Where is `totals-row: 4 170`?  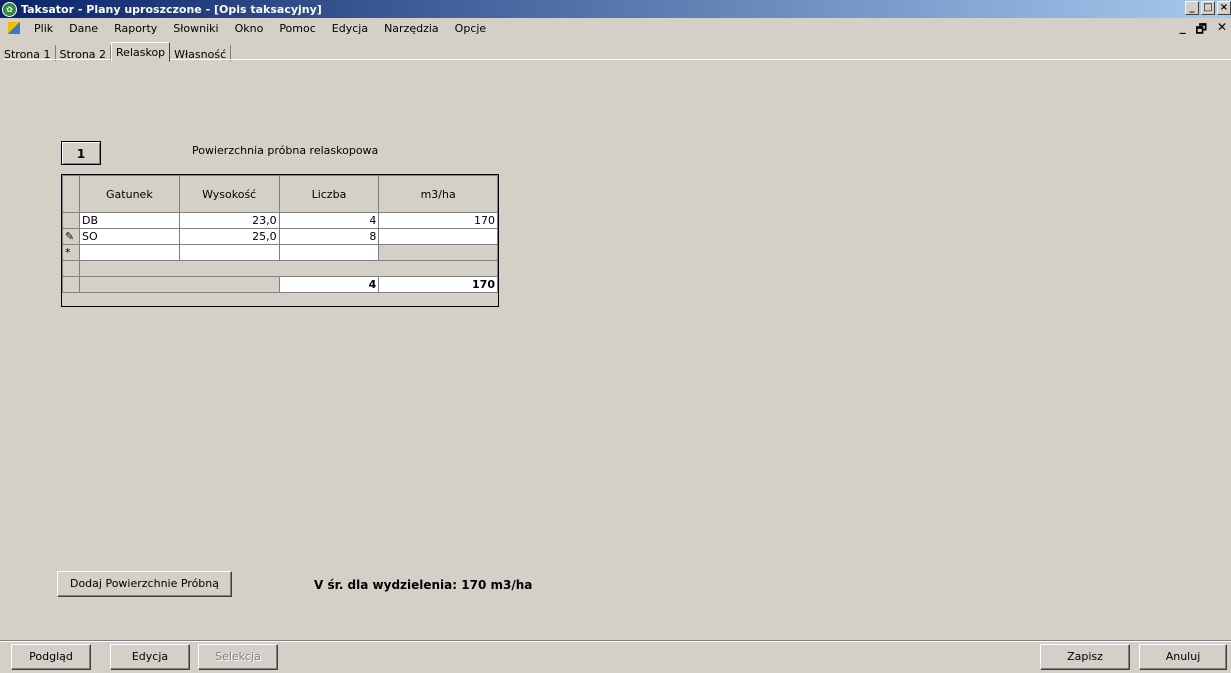 totals-row: 4 170 is located at coordinates (280, 284).